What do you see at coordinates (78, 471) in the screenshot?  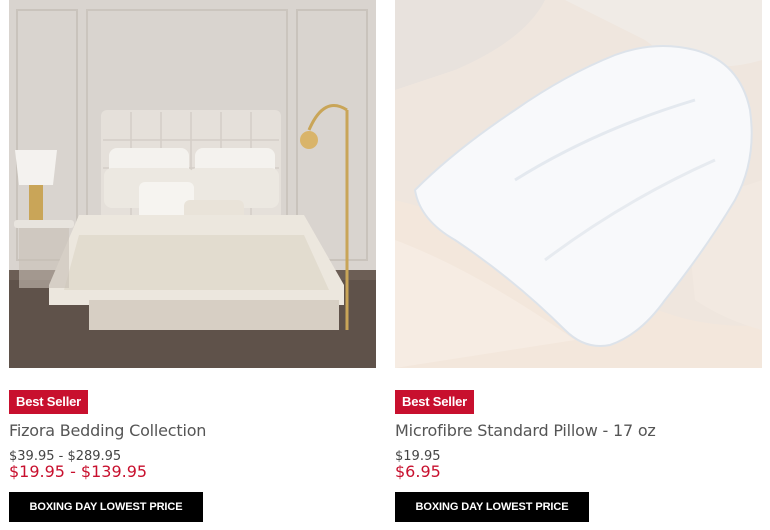 I see `sale-price: $19.95 - $139.95` at bounding box center [78, 471].